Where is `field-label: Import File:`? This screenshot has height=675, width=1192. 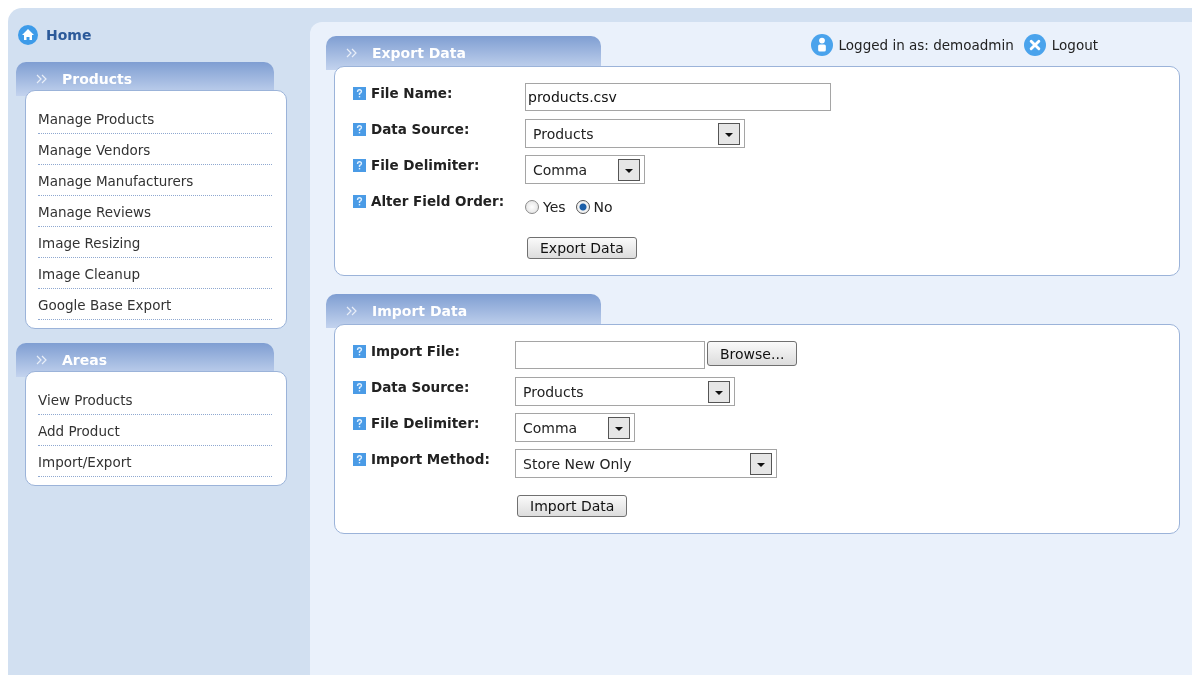 field-label: Import File: is located at coordinates (415, 351).